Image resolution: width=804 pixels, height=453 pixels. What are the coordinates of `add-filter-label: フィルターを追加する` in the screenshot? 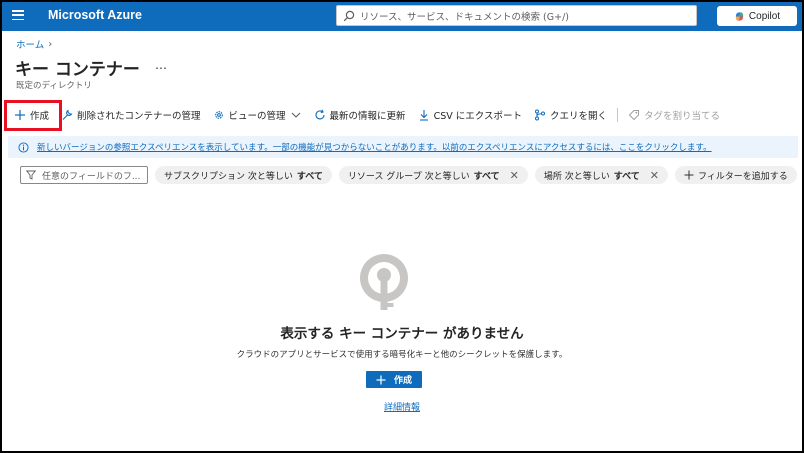 It's located at (742, 176).